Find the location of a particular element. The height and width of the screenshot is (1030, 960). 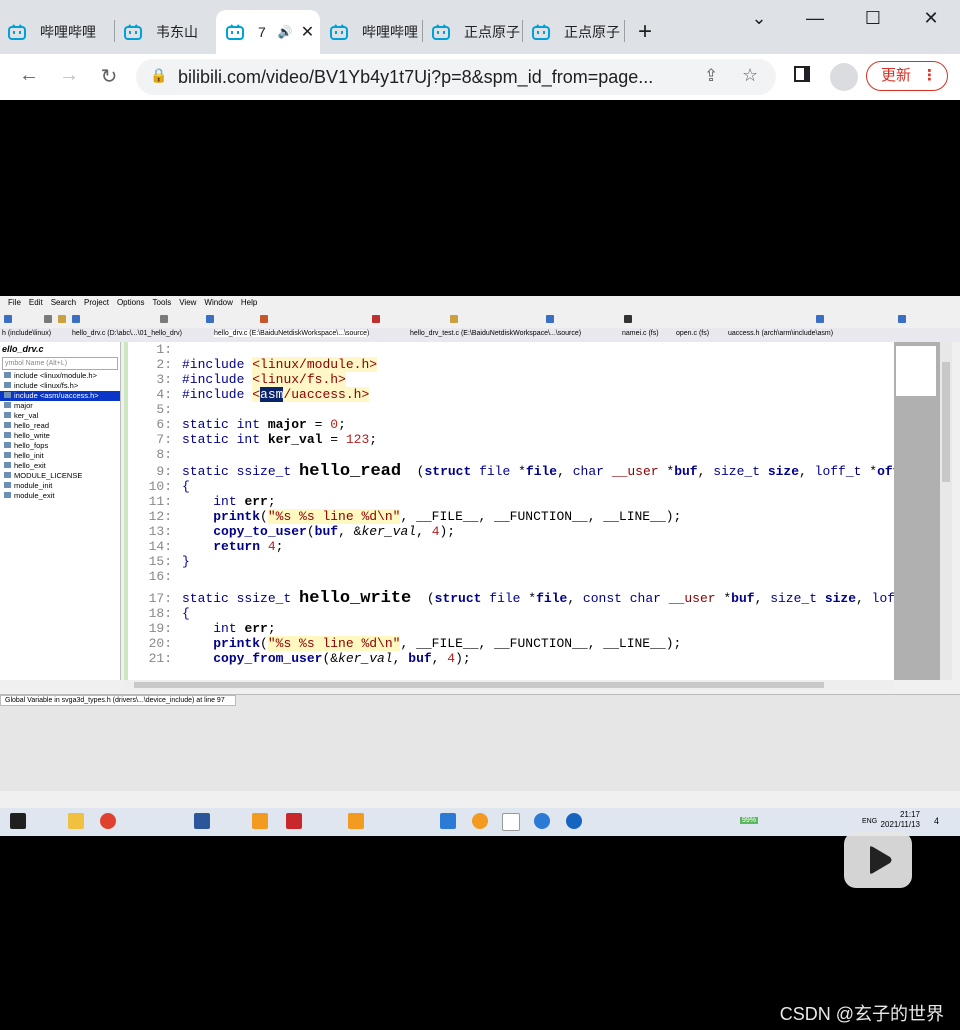

close-tab-icon: ✕ is located at coordinates (307, 32).